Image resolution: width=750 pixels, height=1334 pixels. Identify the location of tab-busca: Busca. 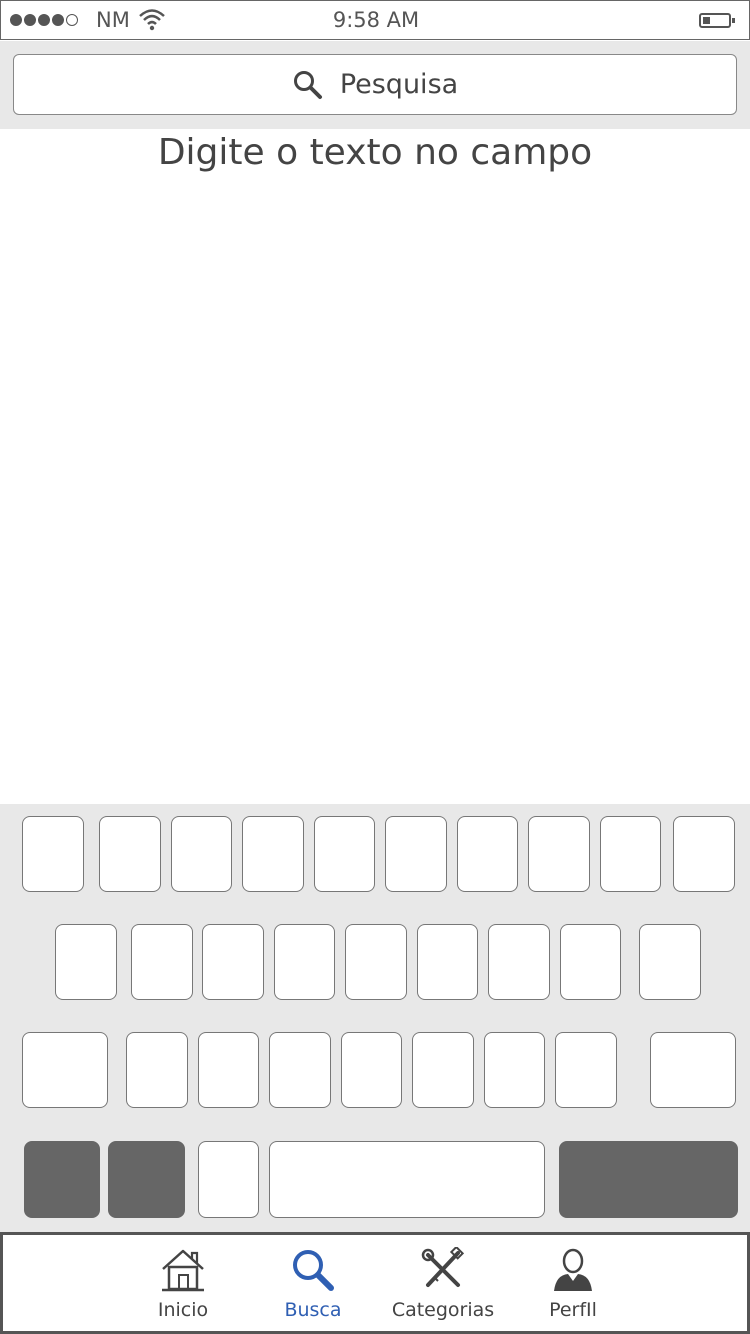
(313, 1284).